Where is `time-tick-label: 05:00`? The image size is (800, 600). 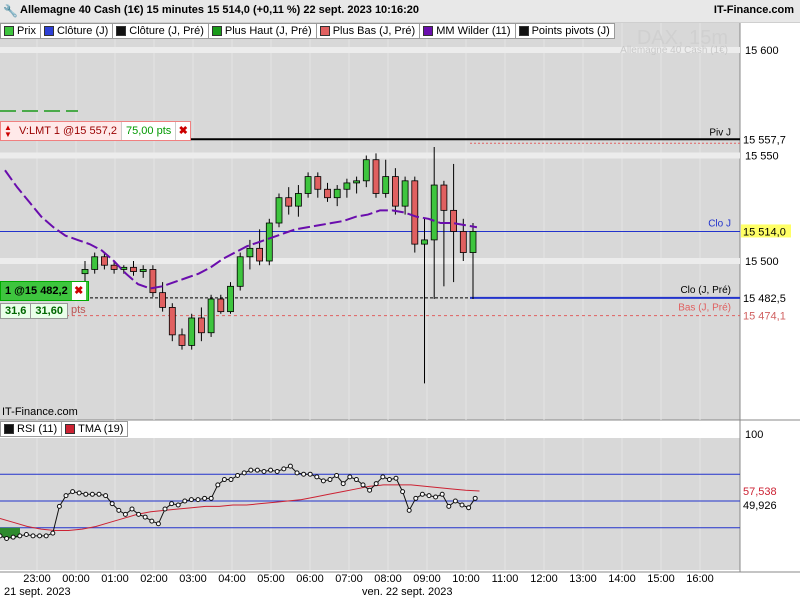
time-tick-label: 05:00 is located at coordinates (271, 579).